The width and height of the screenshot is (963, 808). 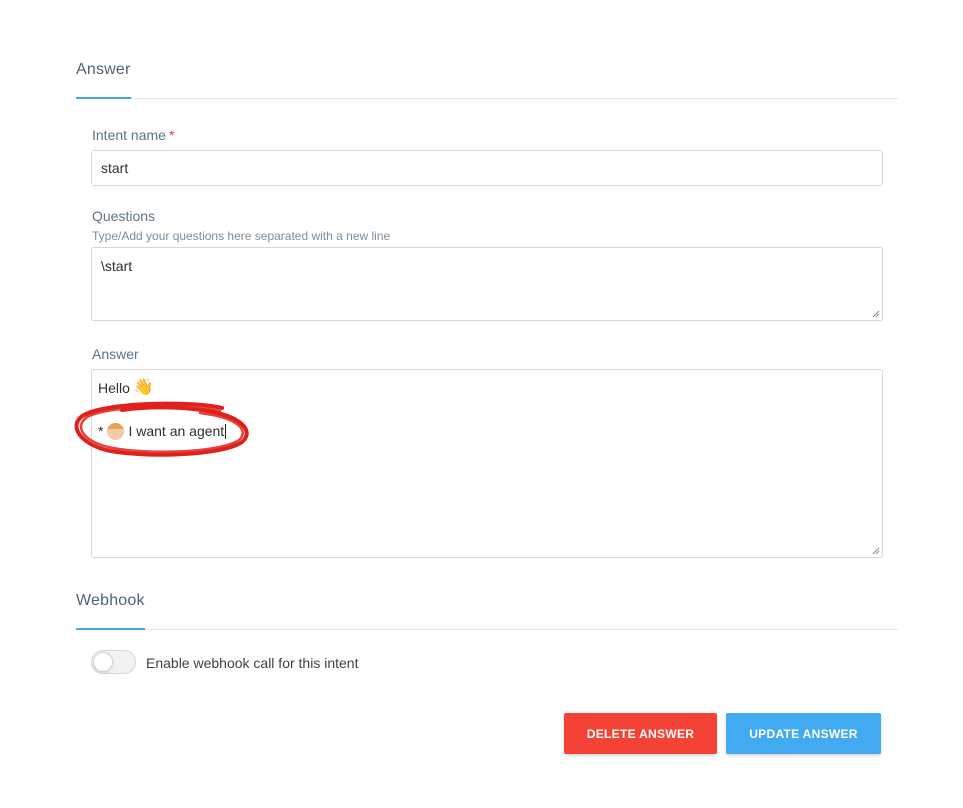 What do you see at coordinates (487, 80) in the screenshot?
I see `answer-section-header: Answer` at bounding box center [487, 80].